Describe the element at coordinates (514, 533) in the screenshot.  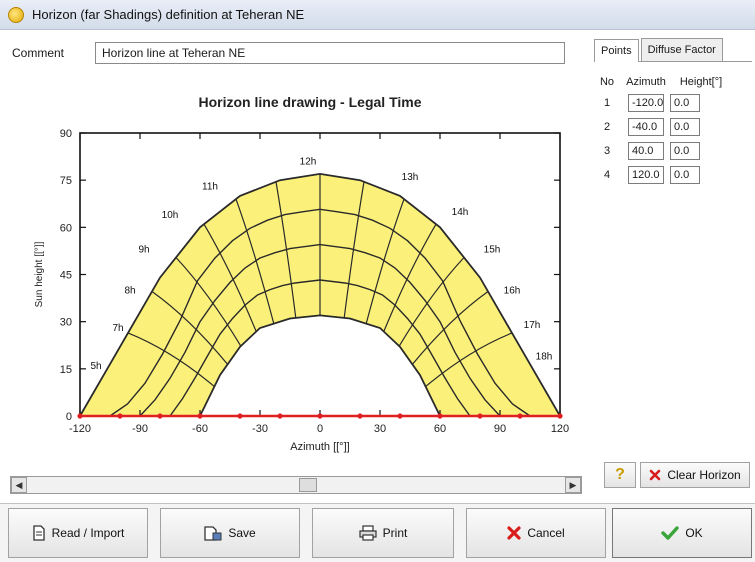
I see `cancel-x-icon` at that location.